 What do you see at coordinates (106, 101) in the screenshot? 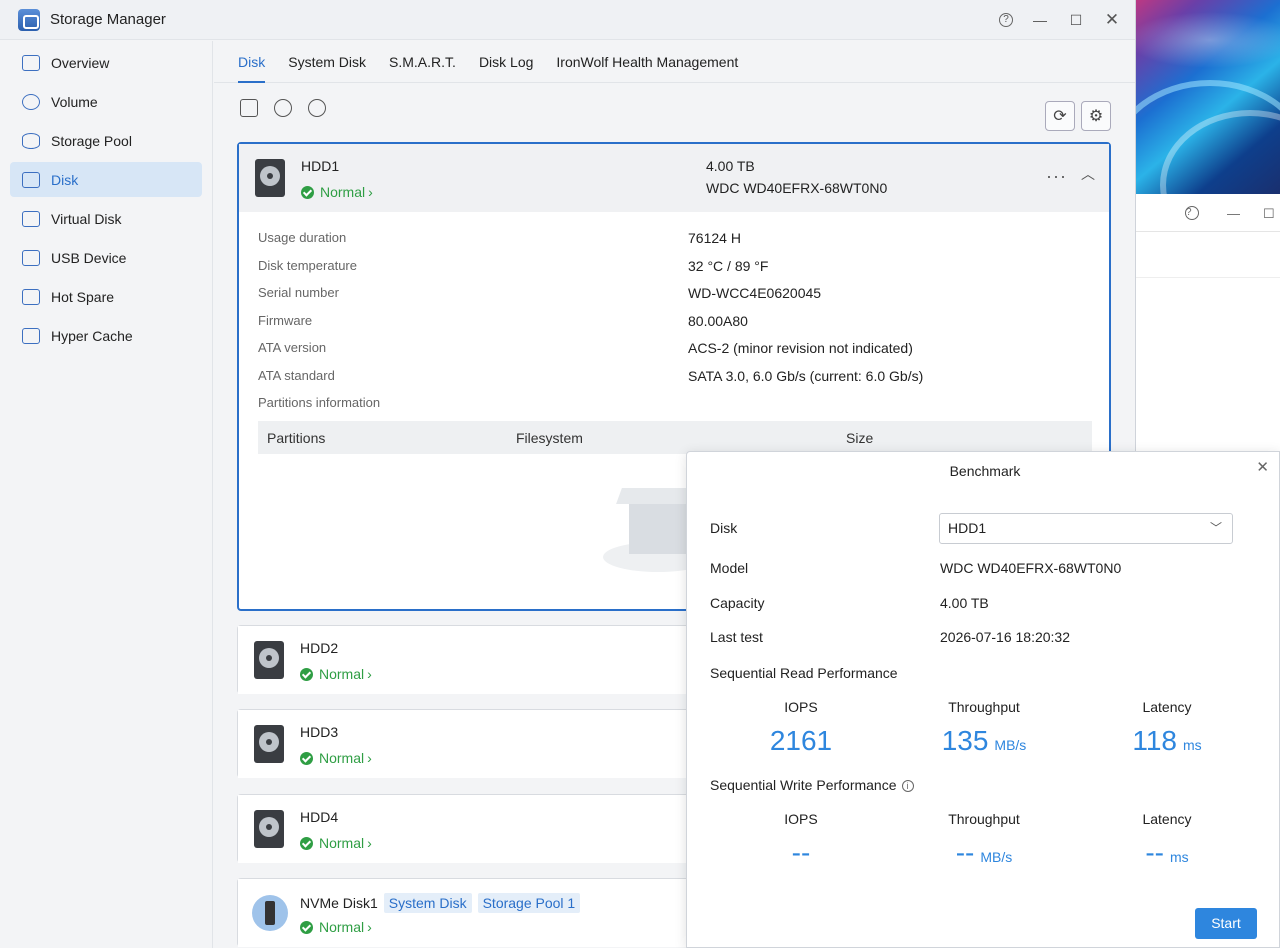
I see `sidebar-item-volume: Volume` at bounding box center [106, 101].